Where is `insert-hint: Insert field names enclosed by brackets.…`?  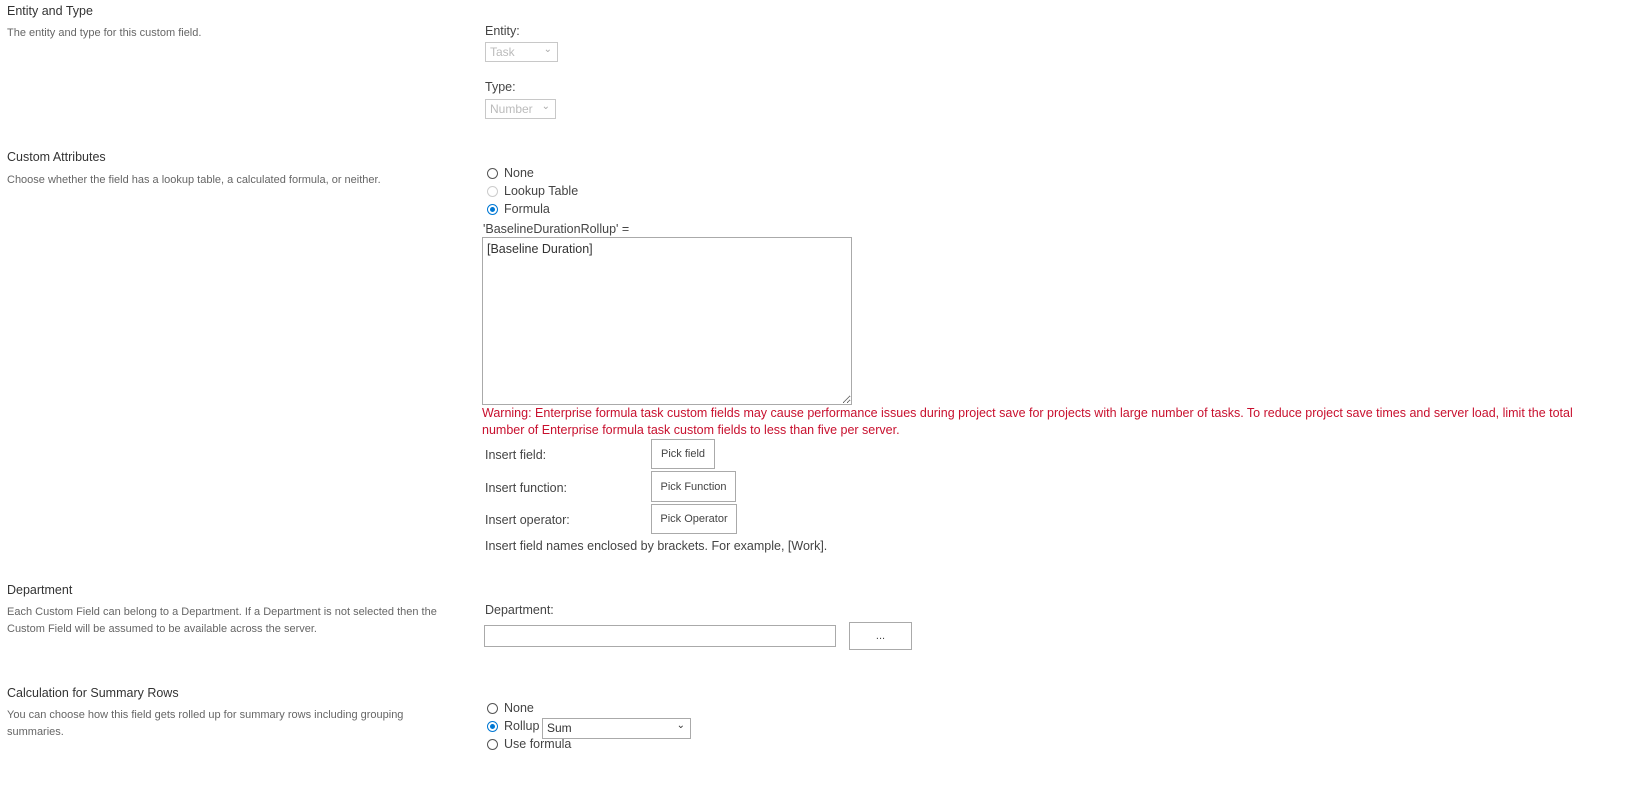
insert-hint: Insert field names enclosed by brackets.… is located at coordinates (656, 546).